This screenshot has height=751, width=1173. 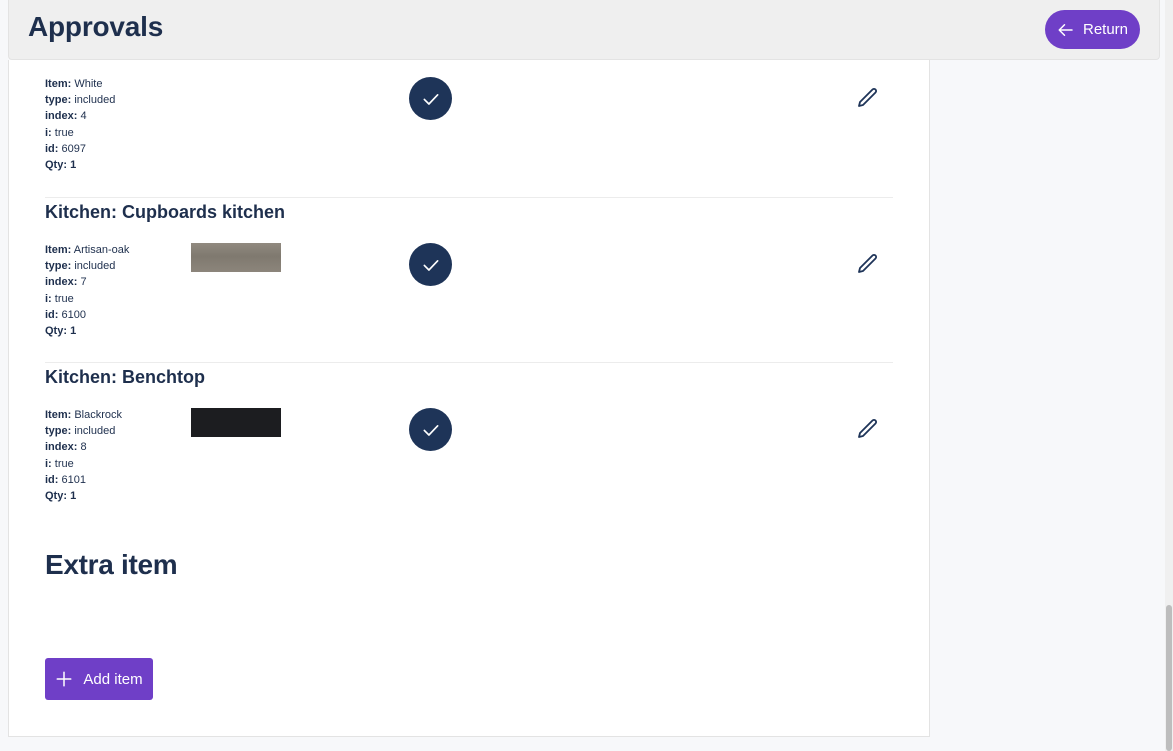 What do you see at coordinates (88, 84) in the screenshot?
I see `item-value: White` at bounding box center [88, 84].